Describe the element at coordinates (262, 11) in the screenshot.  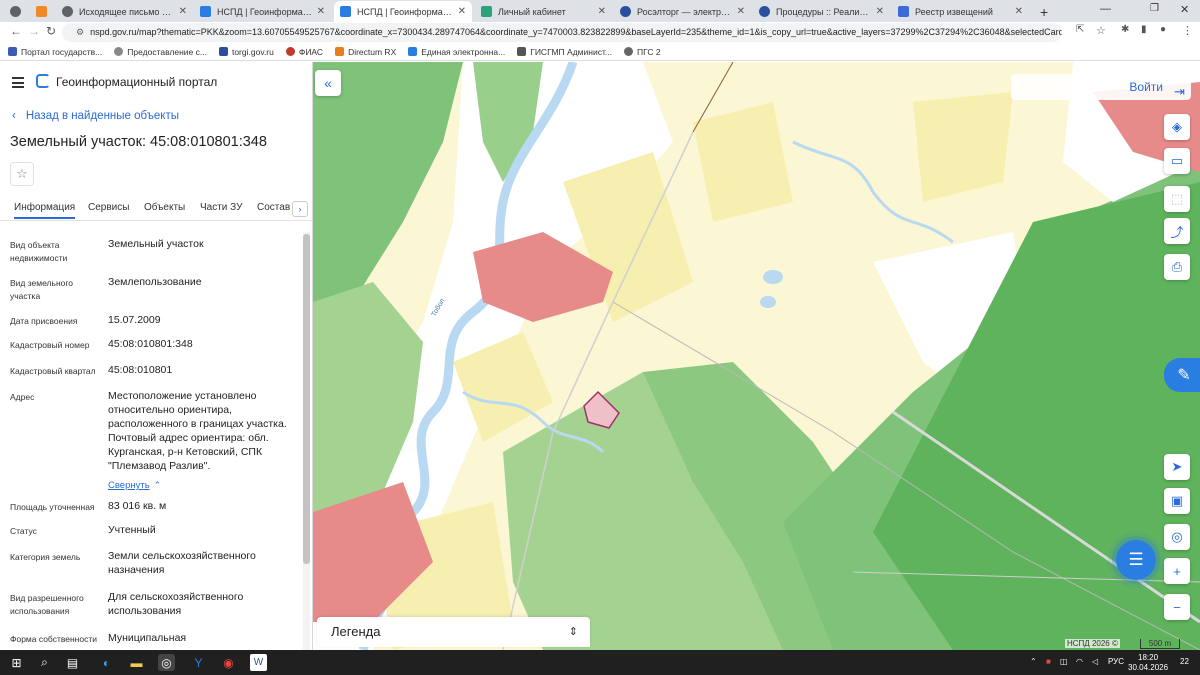
I see `browser-tab: НСПД | Геоинформационны...✕` at that location.